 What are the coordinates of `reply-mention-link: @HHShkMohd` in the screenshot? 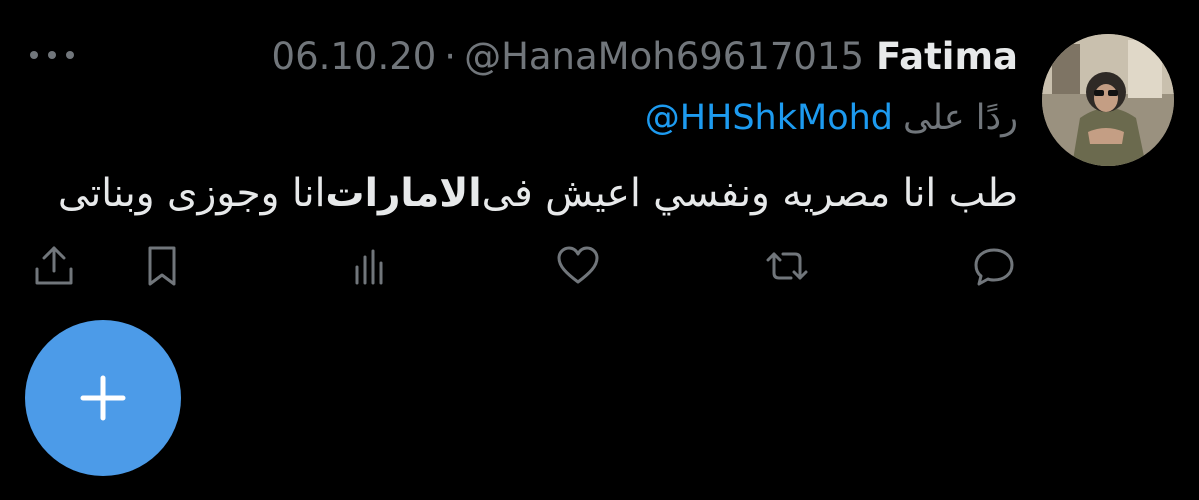 It's located at (769, 118).